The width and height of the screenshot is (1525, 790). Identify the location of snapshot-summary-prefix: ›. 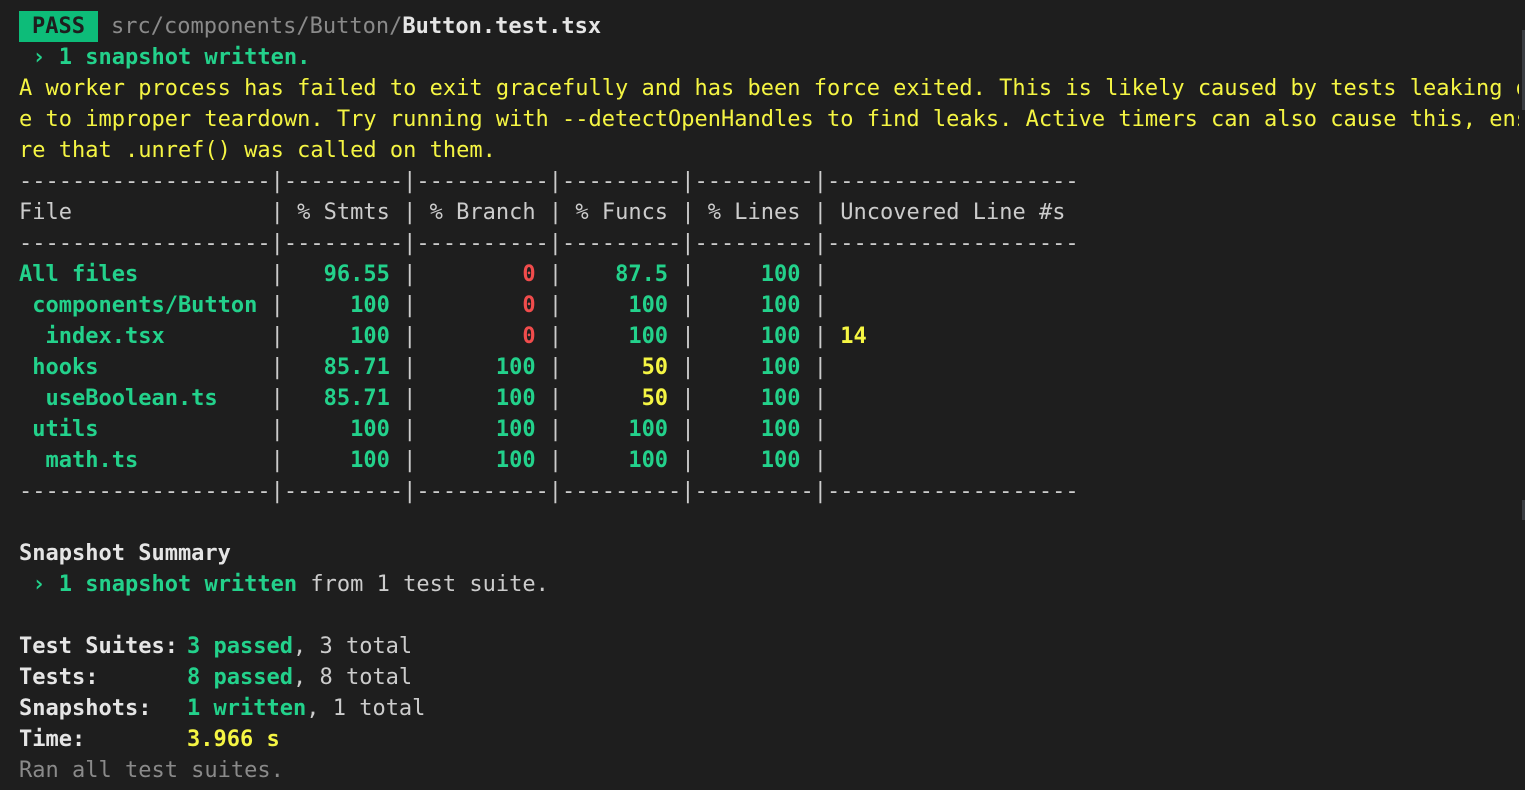
(39, 584).